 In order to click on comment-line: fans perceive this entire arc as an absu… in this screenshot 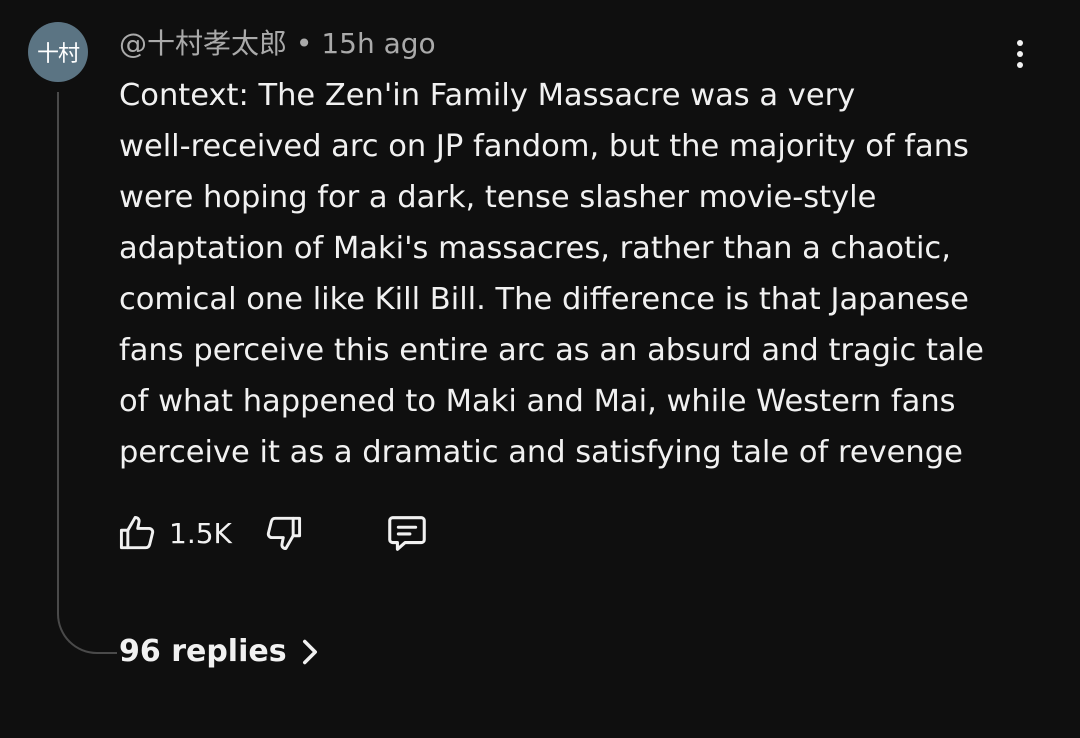, I will do `click(551, 350)`.